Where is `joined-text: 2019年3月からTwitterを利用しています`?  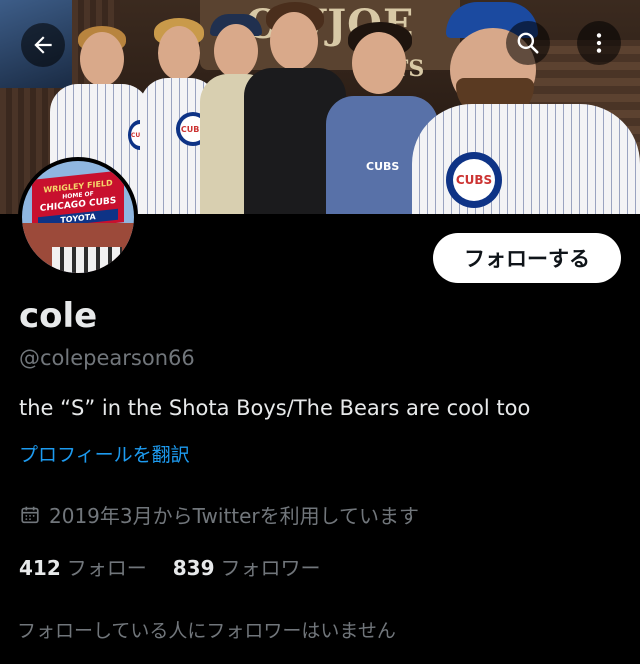 joined-text: 2019年3月からTwitterを利用しています is located at coordinates (234, 516).